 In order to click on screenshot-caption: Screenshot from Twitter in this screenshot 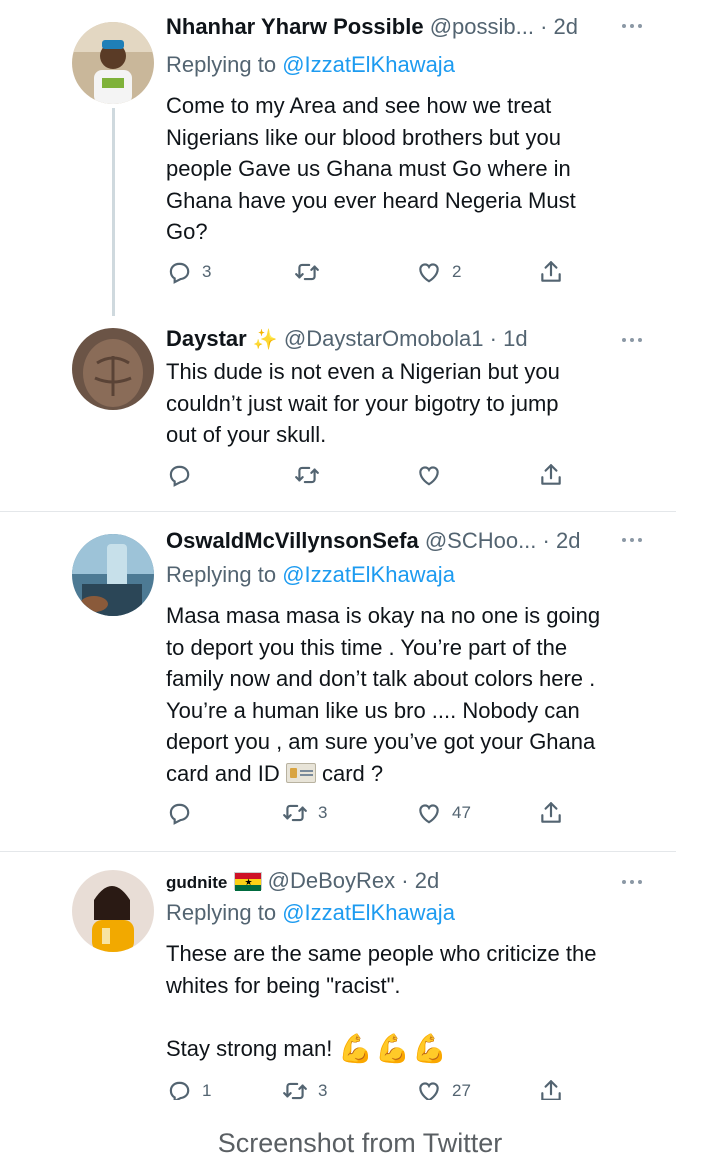, I will do `click(360, 1143)`.